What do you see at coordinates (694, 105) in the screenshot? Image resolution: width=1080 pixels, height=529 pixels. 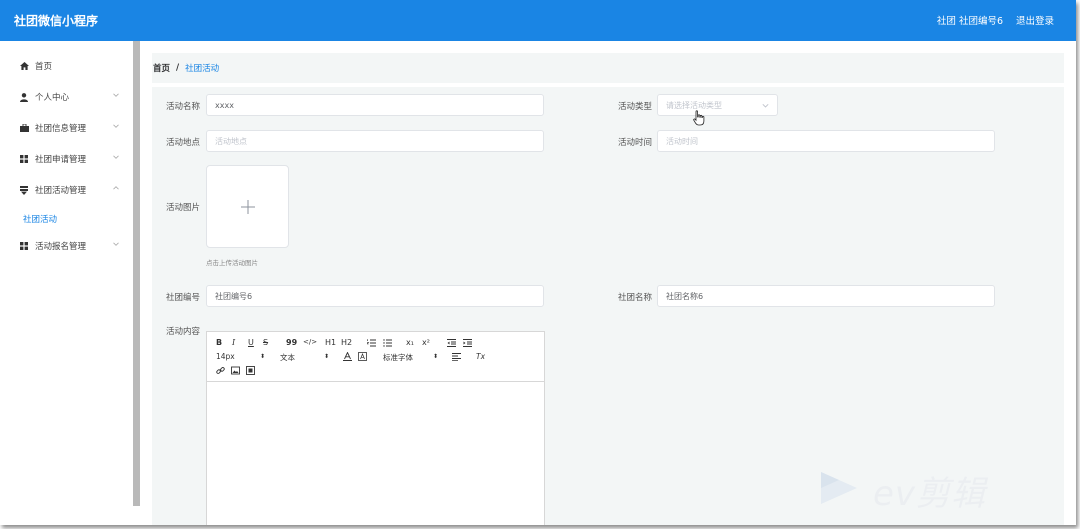 I see `activity-type-placeholder: 请选择活动类型` at bounding box center [694, 105].